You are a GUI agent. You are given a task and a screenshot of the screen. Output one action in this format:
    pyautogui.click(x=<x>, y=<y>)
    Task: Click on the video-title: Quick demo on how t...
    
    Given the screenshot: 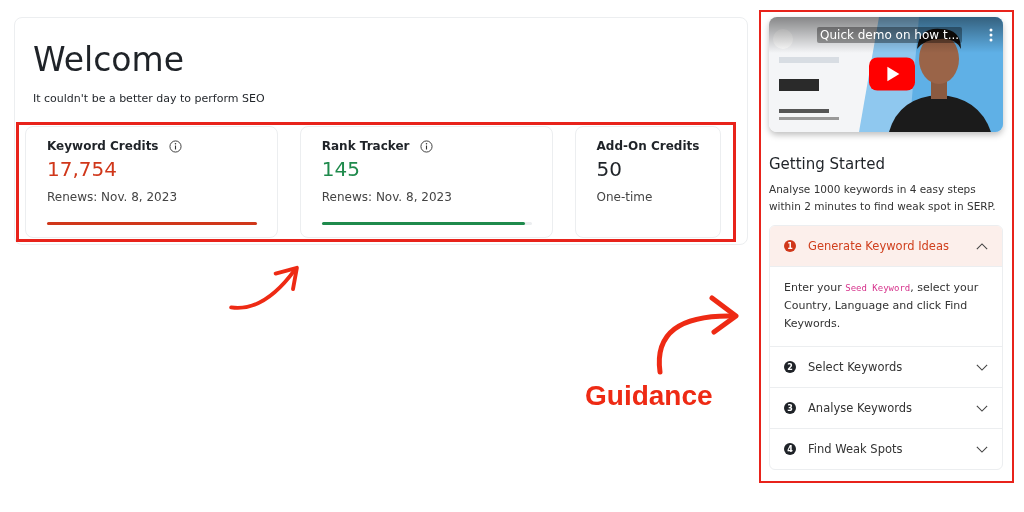 What is the action you would take?
    pyautogui.click(x=890, y=35)
    